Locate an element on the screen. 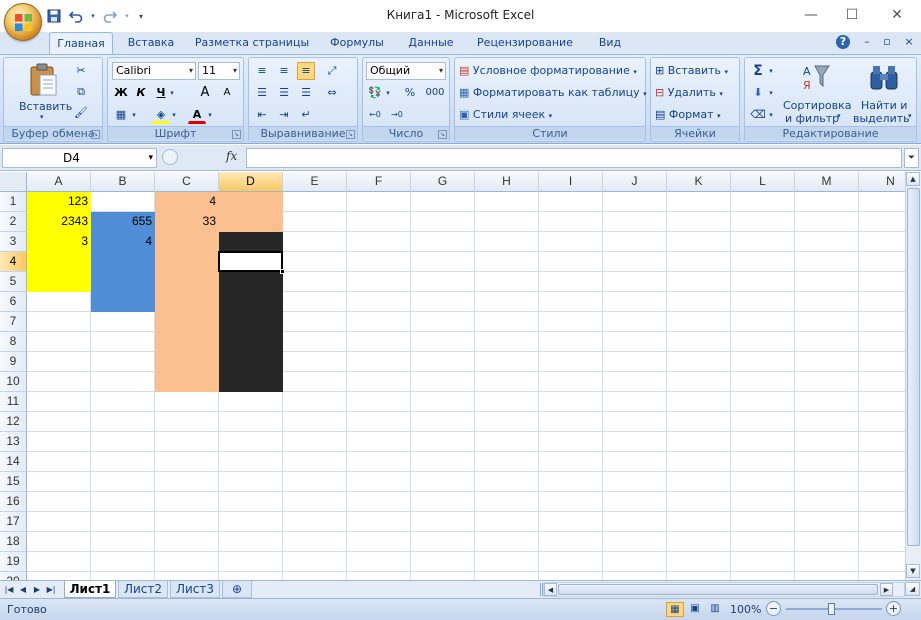 The image size is (921, 620). cell-f9 is located at coordinates (379, 362).